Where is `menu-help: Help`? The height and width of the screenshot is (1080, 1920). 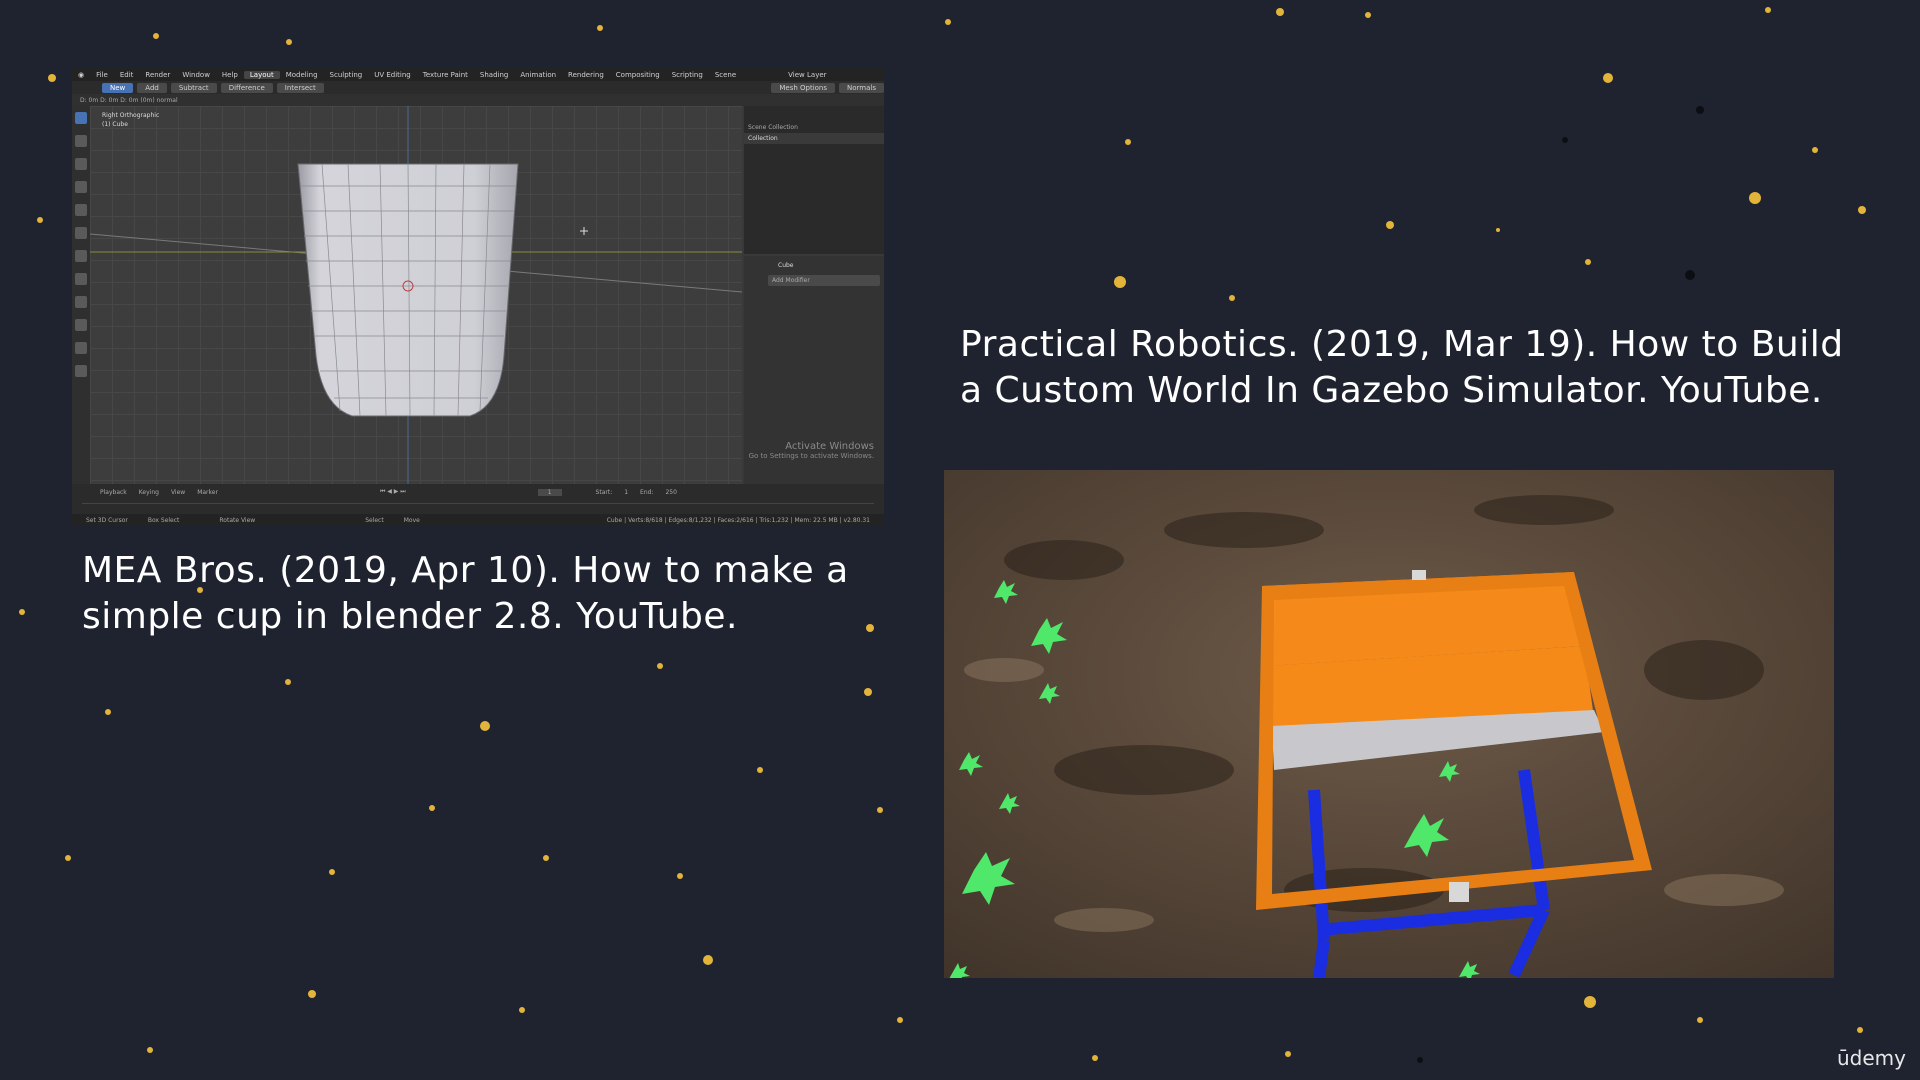
menu-help: Help is located at coordinates (230, 75).